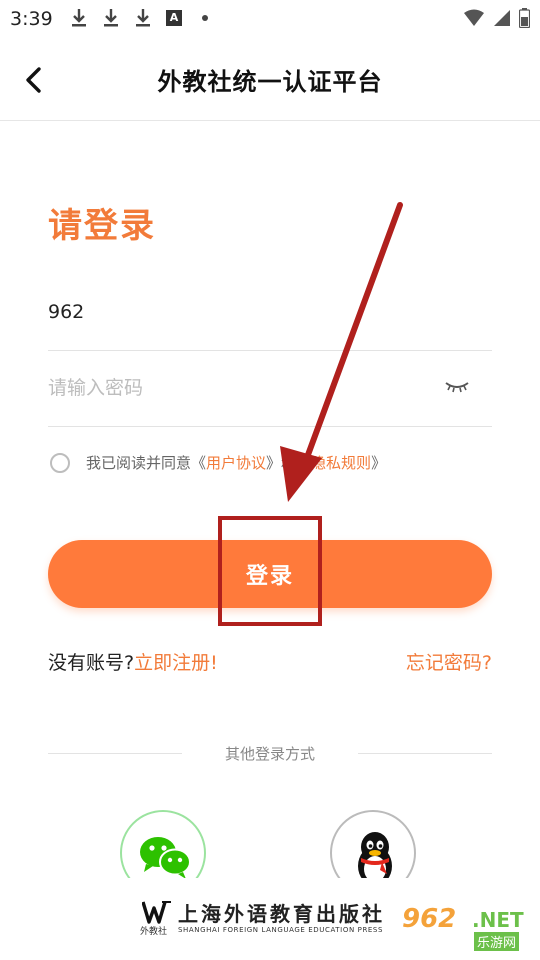  Describe the element at coordinates (502, 18) in the screenshot. I see `signal-icon` at that location.